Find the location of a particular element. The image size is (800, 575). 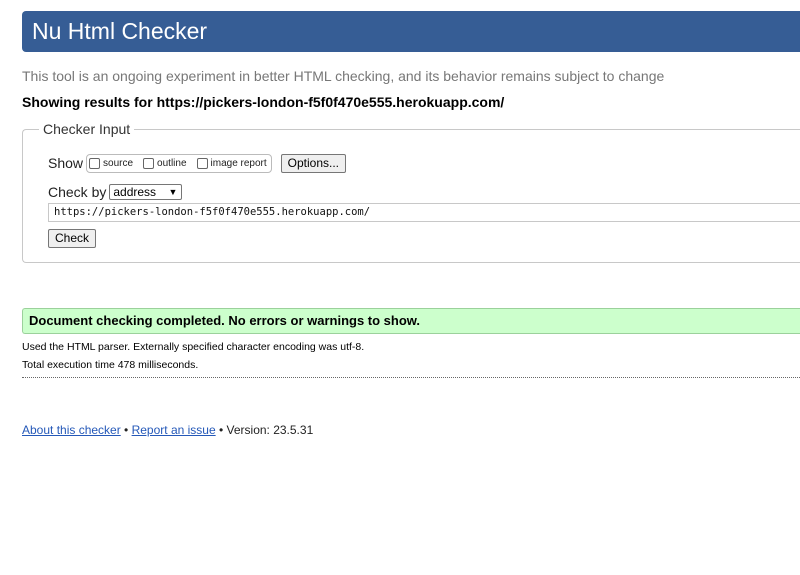

show-outline-option: outline is located at coordinates (165, 163).